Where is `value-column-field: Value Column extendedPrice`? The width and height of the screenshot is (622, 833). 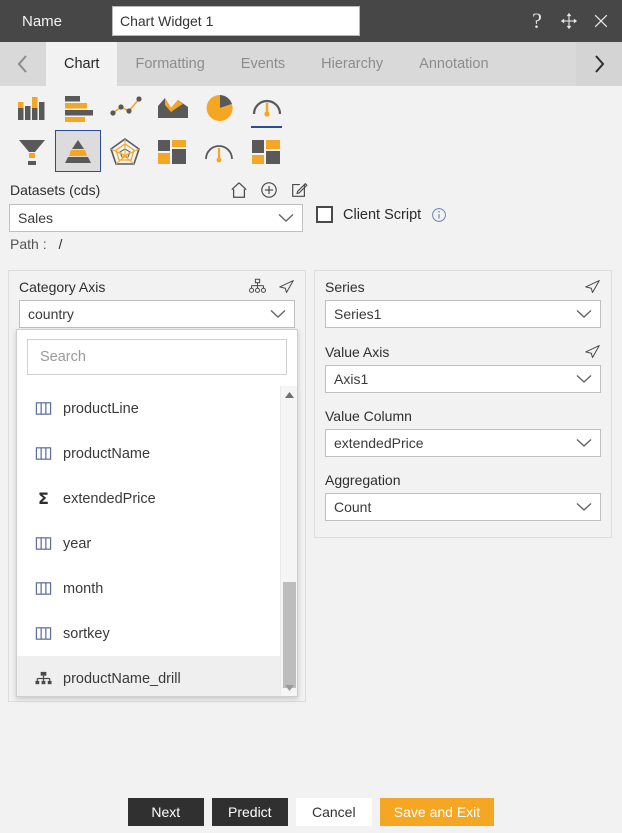 value-column-field: Value Column extendedPrice is located at coordinates (463, 429).